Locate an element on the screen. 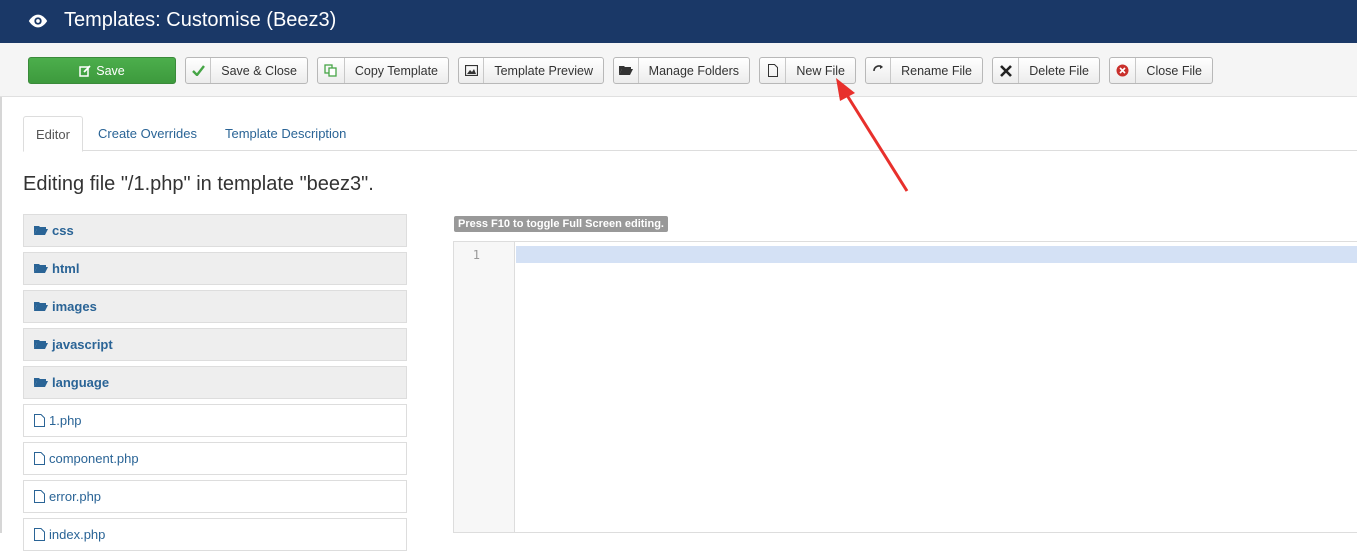 Image resolution: width=1357 pixels, height=551 pixels. eye-icon is located at coordinates (38, 21).